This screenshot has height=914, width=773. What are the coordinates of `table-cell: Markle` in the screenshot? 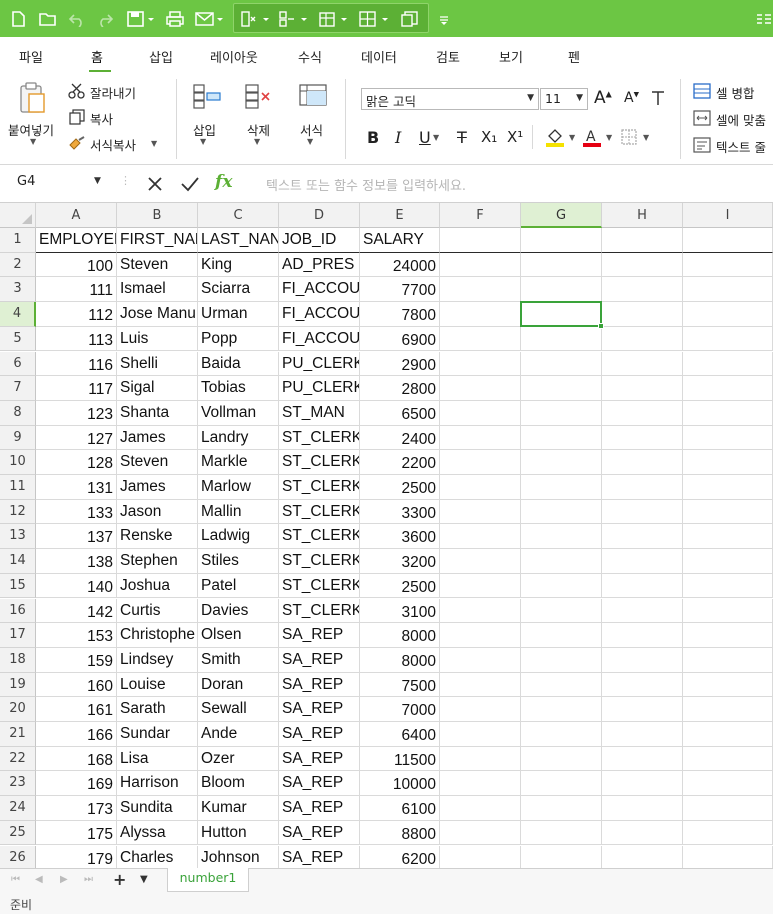 It's located at (238, 462).